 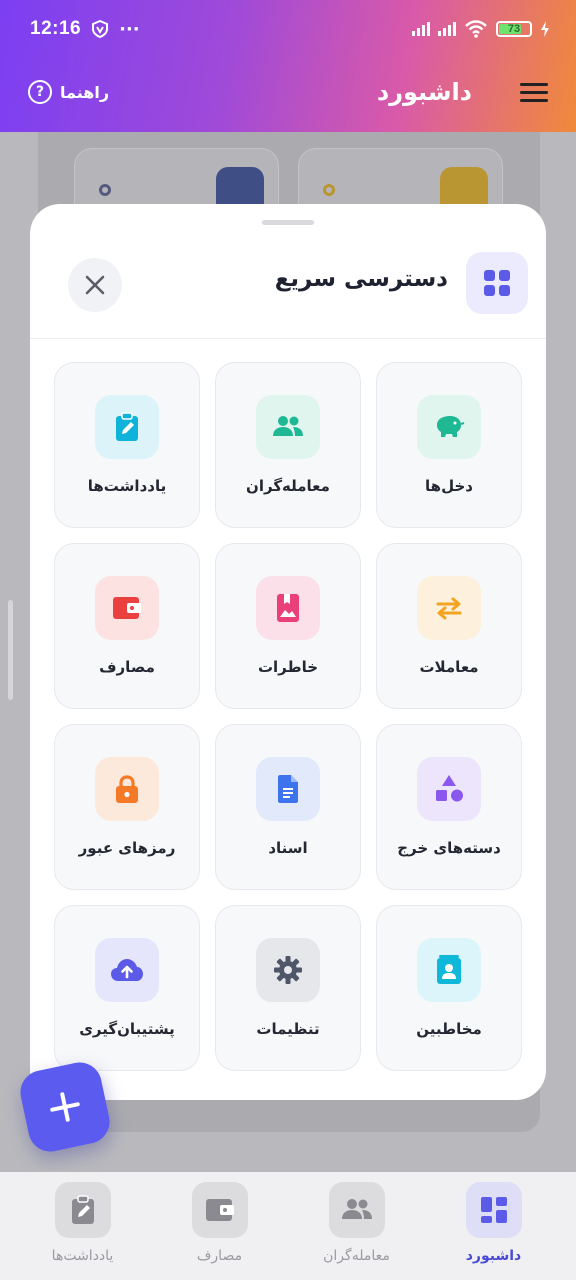 I want to click on quick-access-tile: رمزهای عبور, so click(x=127, y=807).